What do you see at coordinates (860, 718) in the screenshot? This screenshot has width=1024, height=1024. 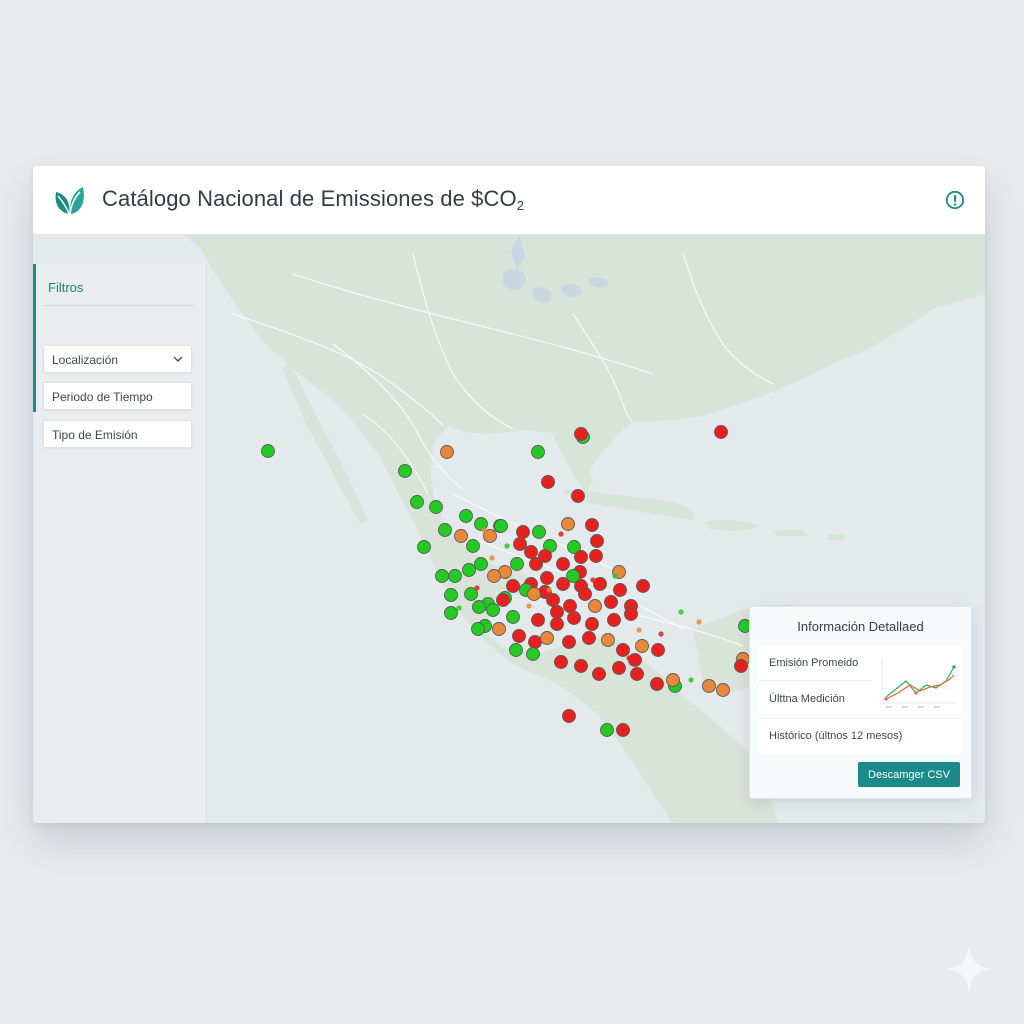 I see `divider` at bounding box center [860, 718].